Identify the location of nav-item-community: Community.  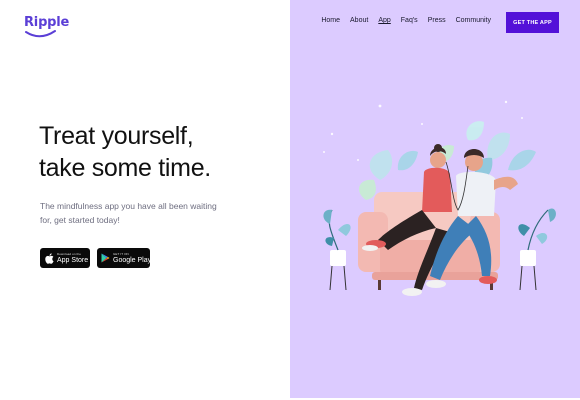
(473, 20).